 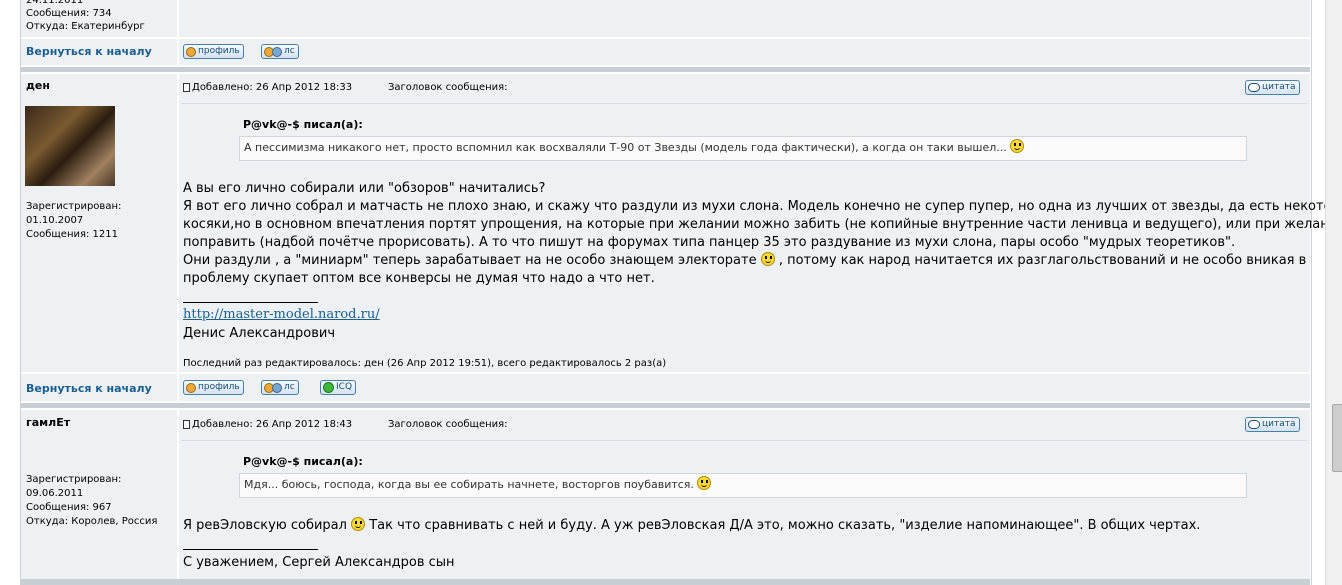 I want to click on post1-back-cell: Вернуться к началу, so click(x=99, y=387).